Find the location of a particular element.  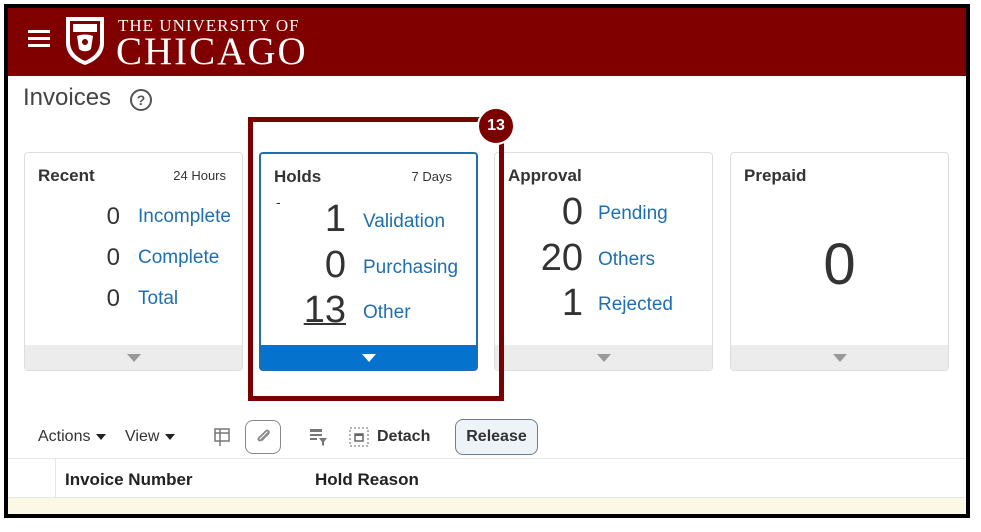

column-header-invoice-number: Invoice Number is located at coordinates (129, 480).